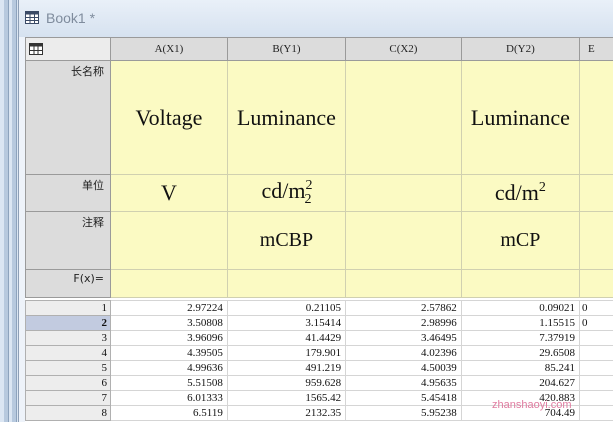 Image resolution: width=613 pixels, height=422 pixels. I want to click on row-number: 8, so click(68, 413).